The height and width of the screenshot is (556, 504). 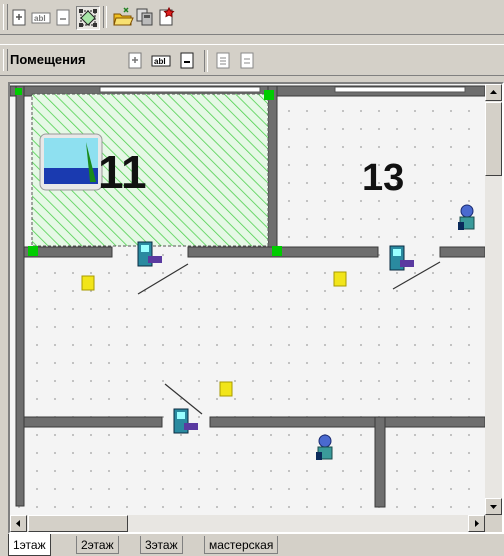 What do you see at coordinates (20, 296) in the screenshot?
I see `wall-left` at bounding box center [20, 296].